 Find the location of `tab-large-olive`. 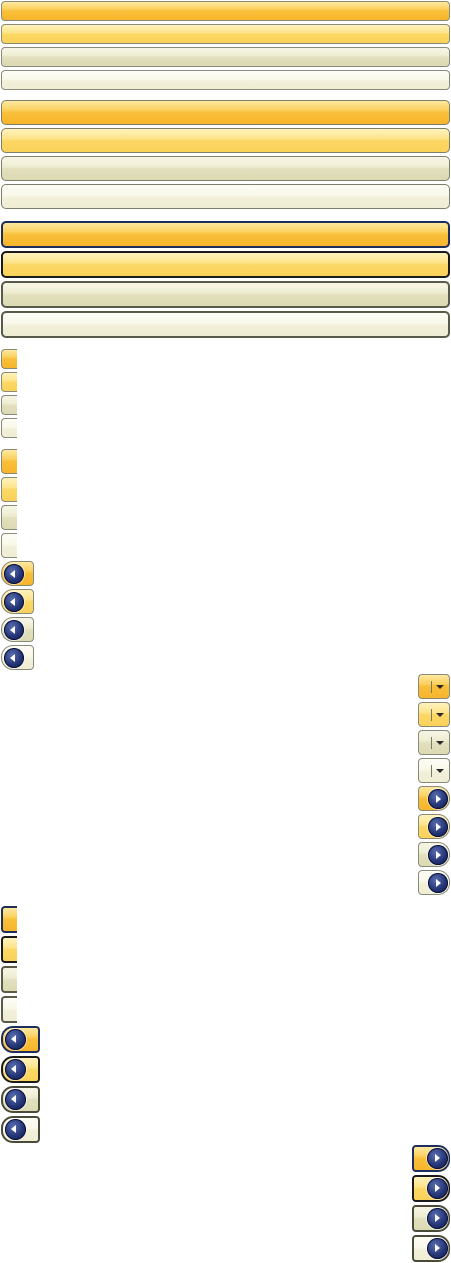

tab-large-olive is located at coordinates (9, 979).